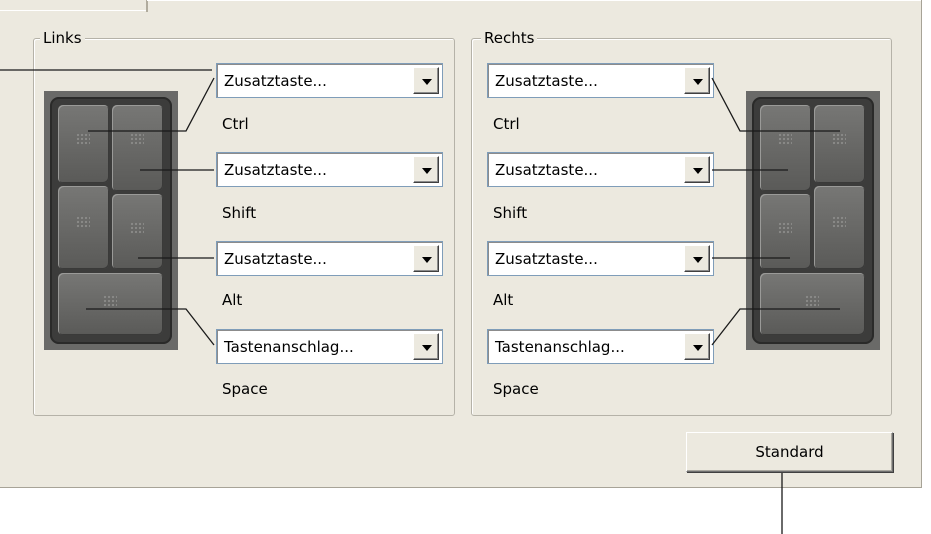  I want to click on callout-right-ctrl, so click(775, 104).